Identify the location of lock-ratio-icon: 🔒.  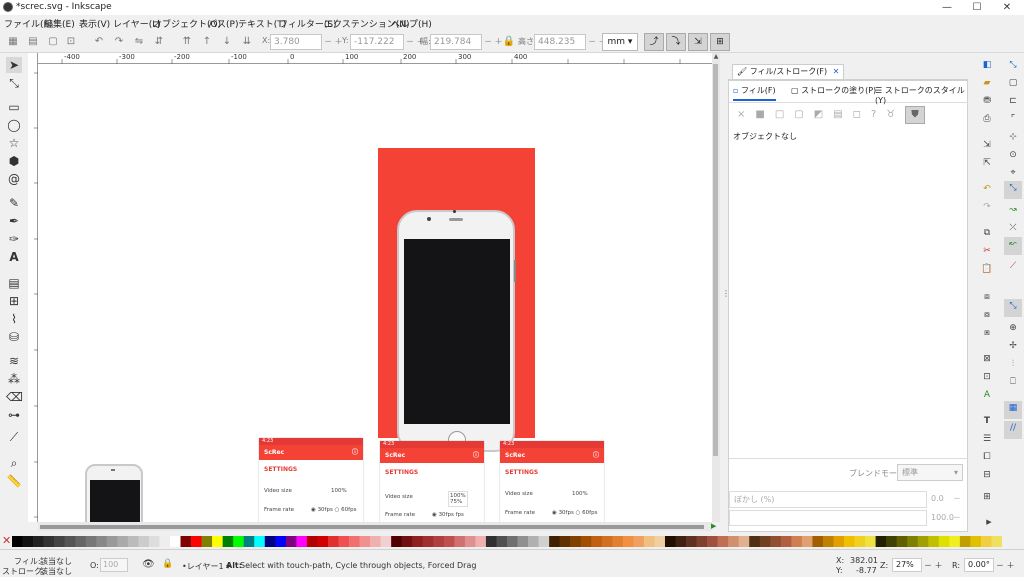
(509, 42).